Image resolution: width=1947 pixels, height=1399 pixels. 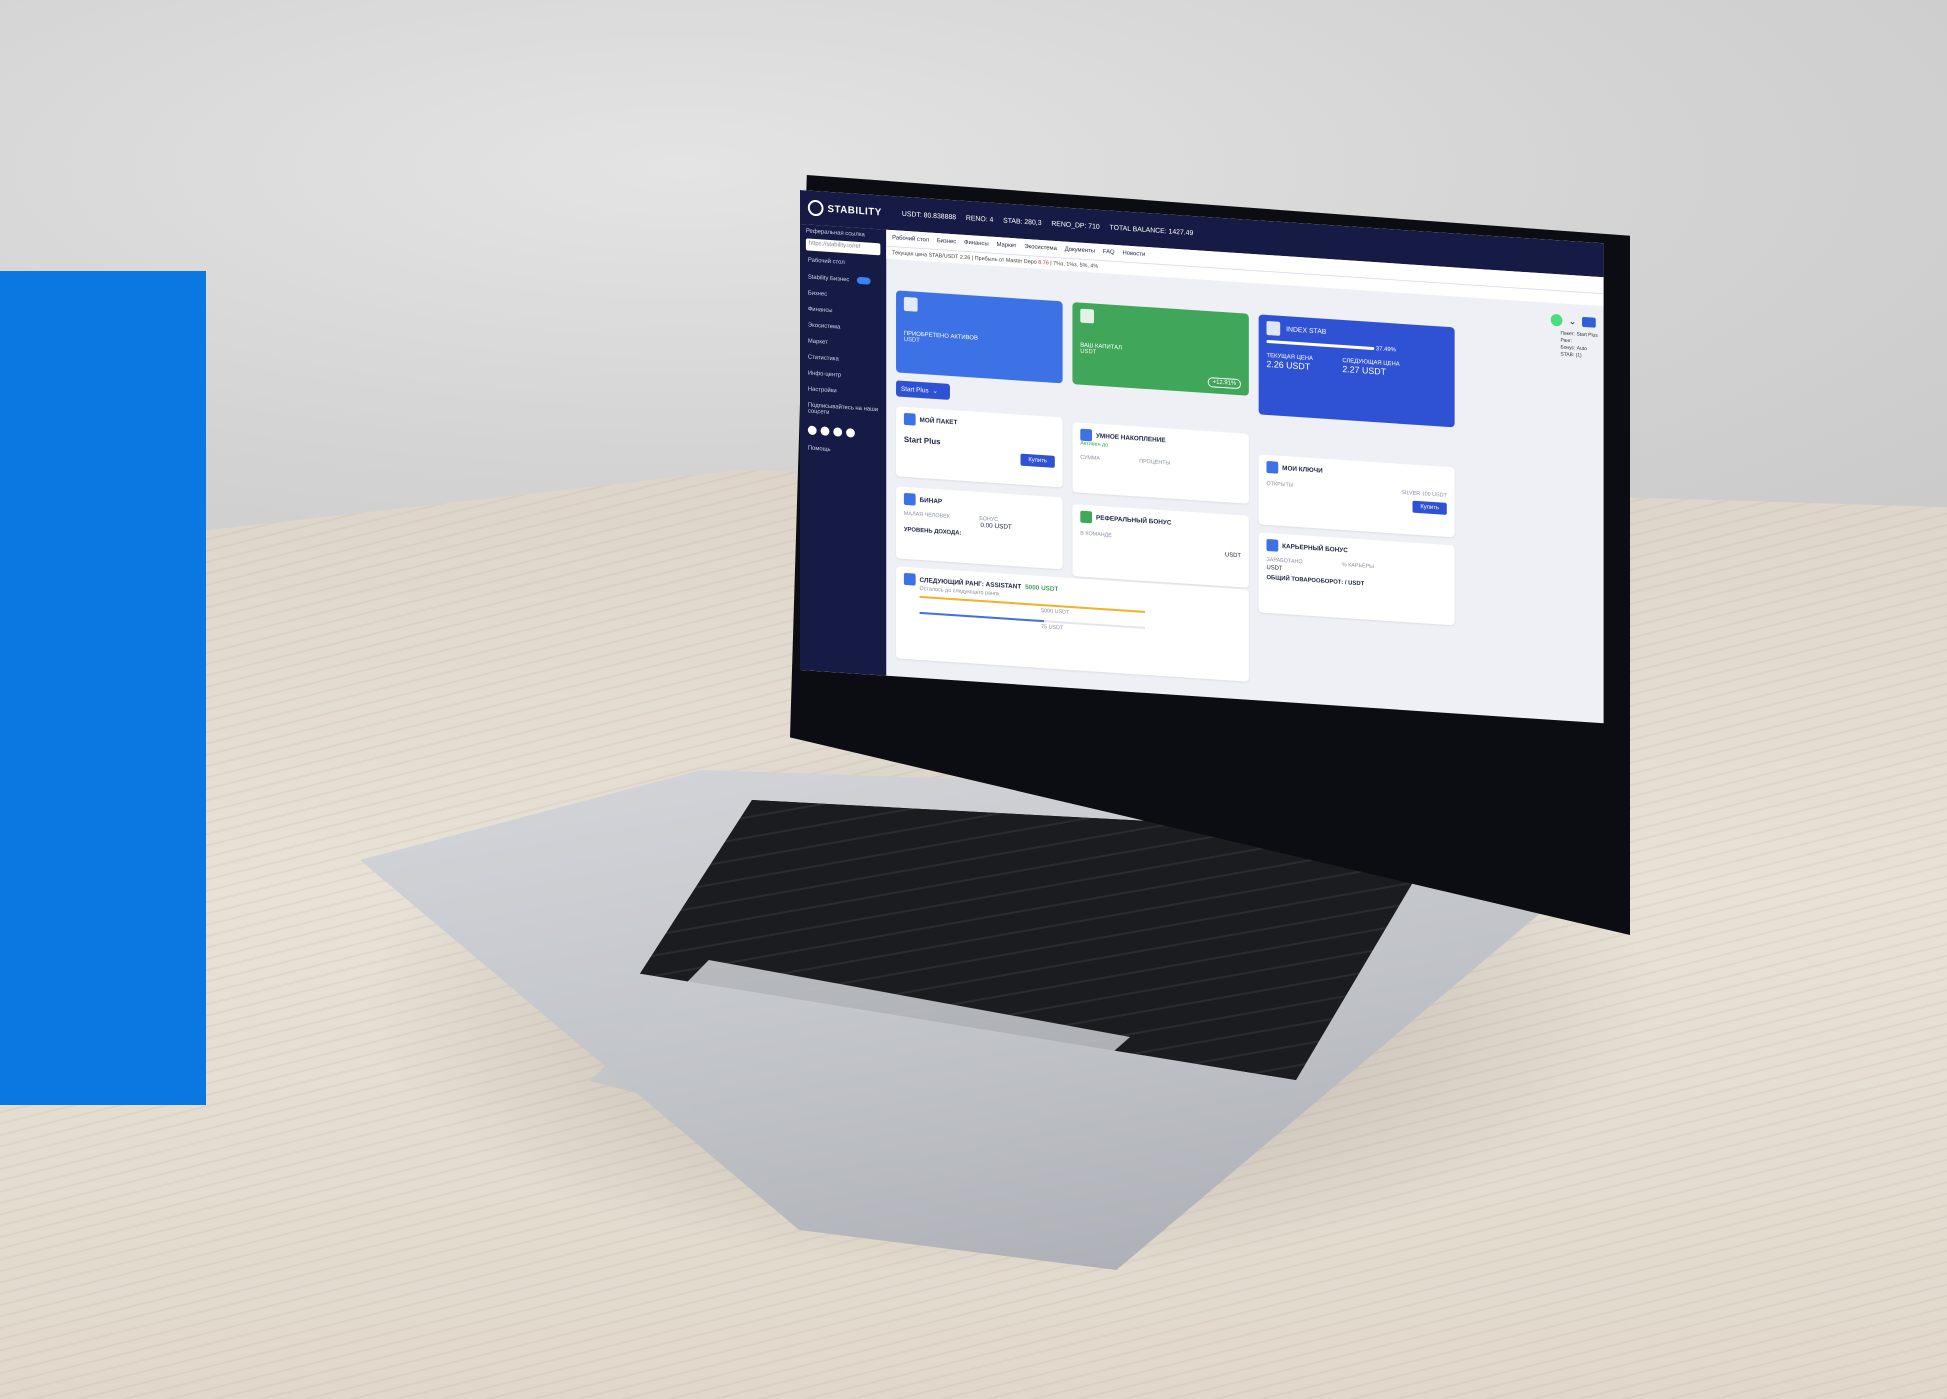 I want to click on balance-stab: STAB: 280,3, so click(x=1022, y=221).